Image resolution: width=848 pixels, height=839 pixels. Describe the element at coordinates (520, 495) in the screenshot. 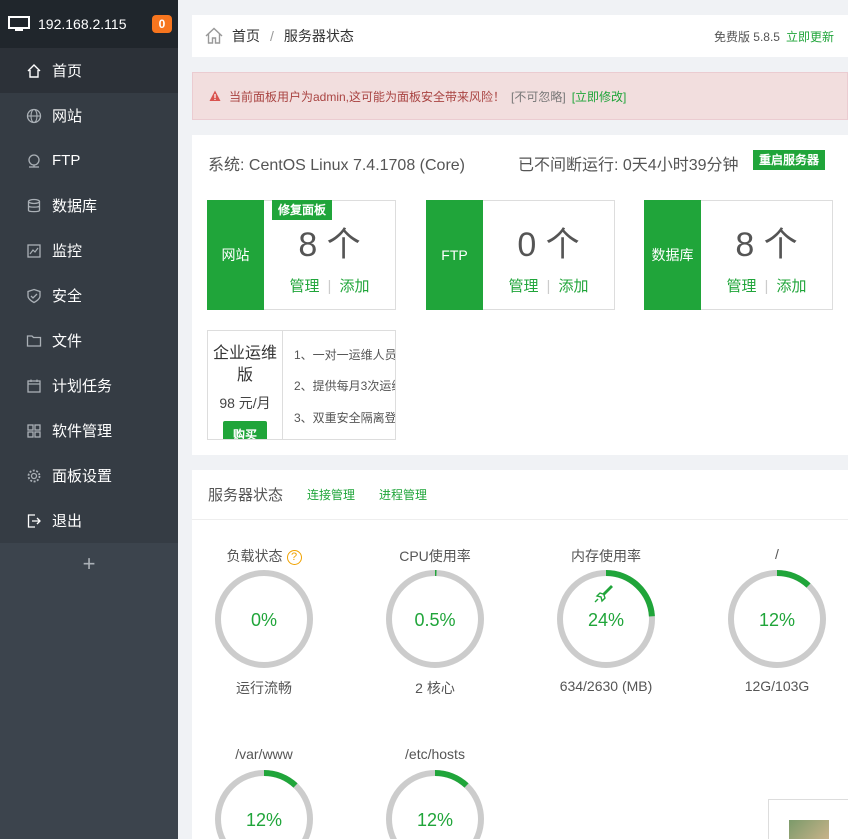

I see `status-header: 服务器状态 连接管理 进程管理` at that location.